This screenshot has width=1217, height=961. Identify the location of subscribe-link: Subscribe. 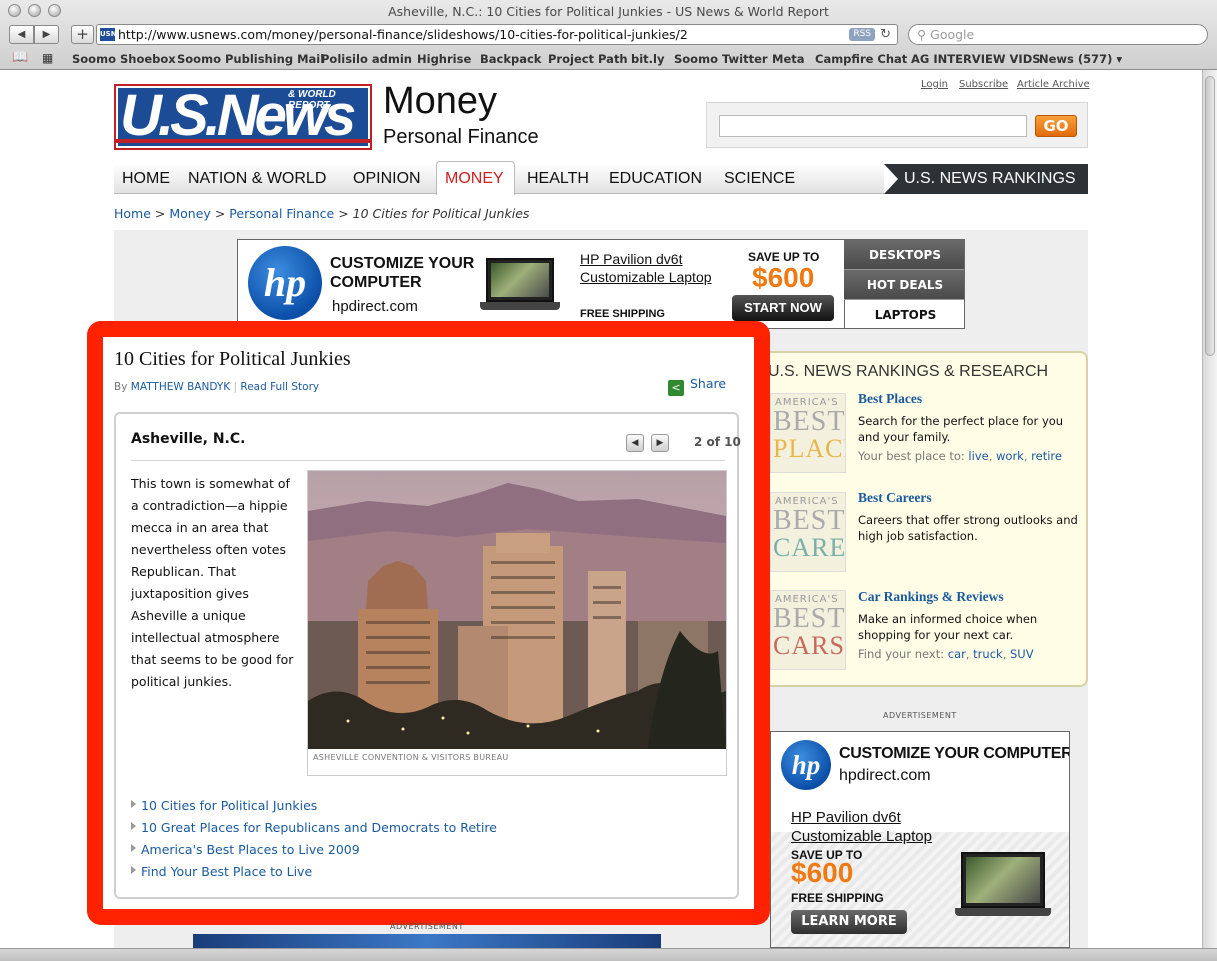
(983, 84).